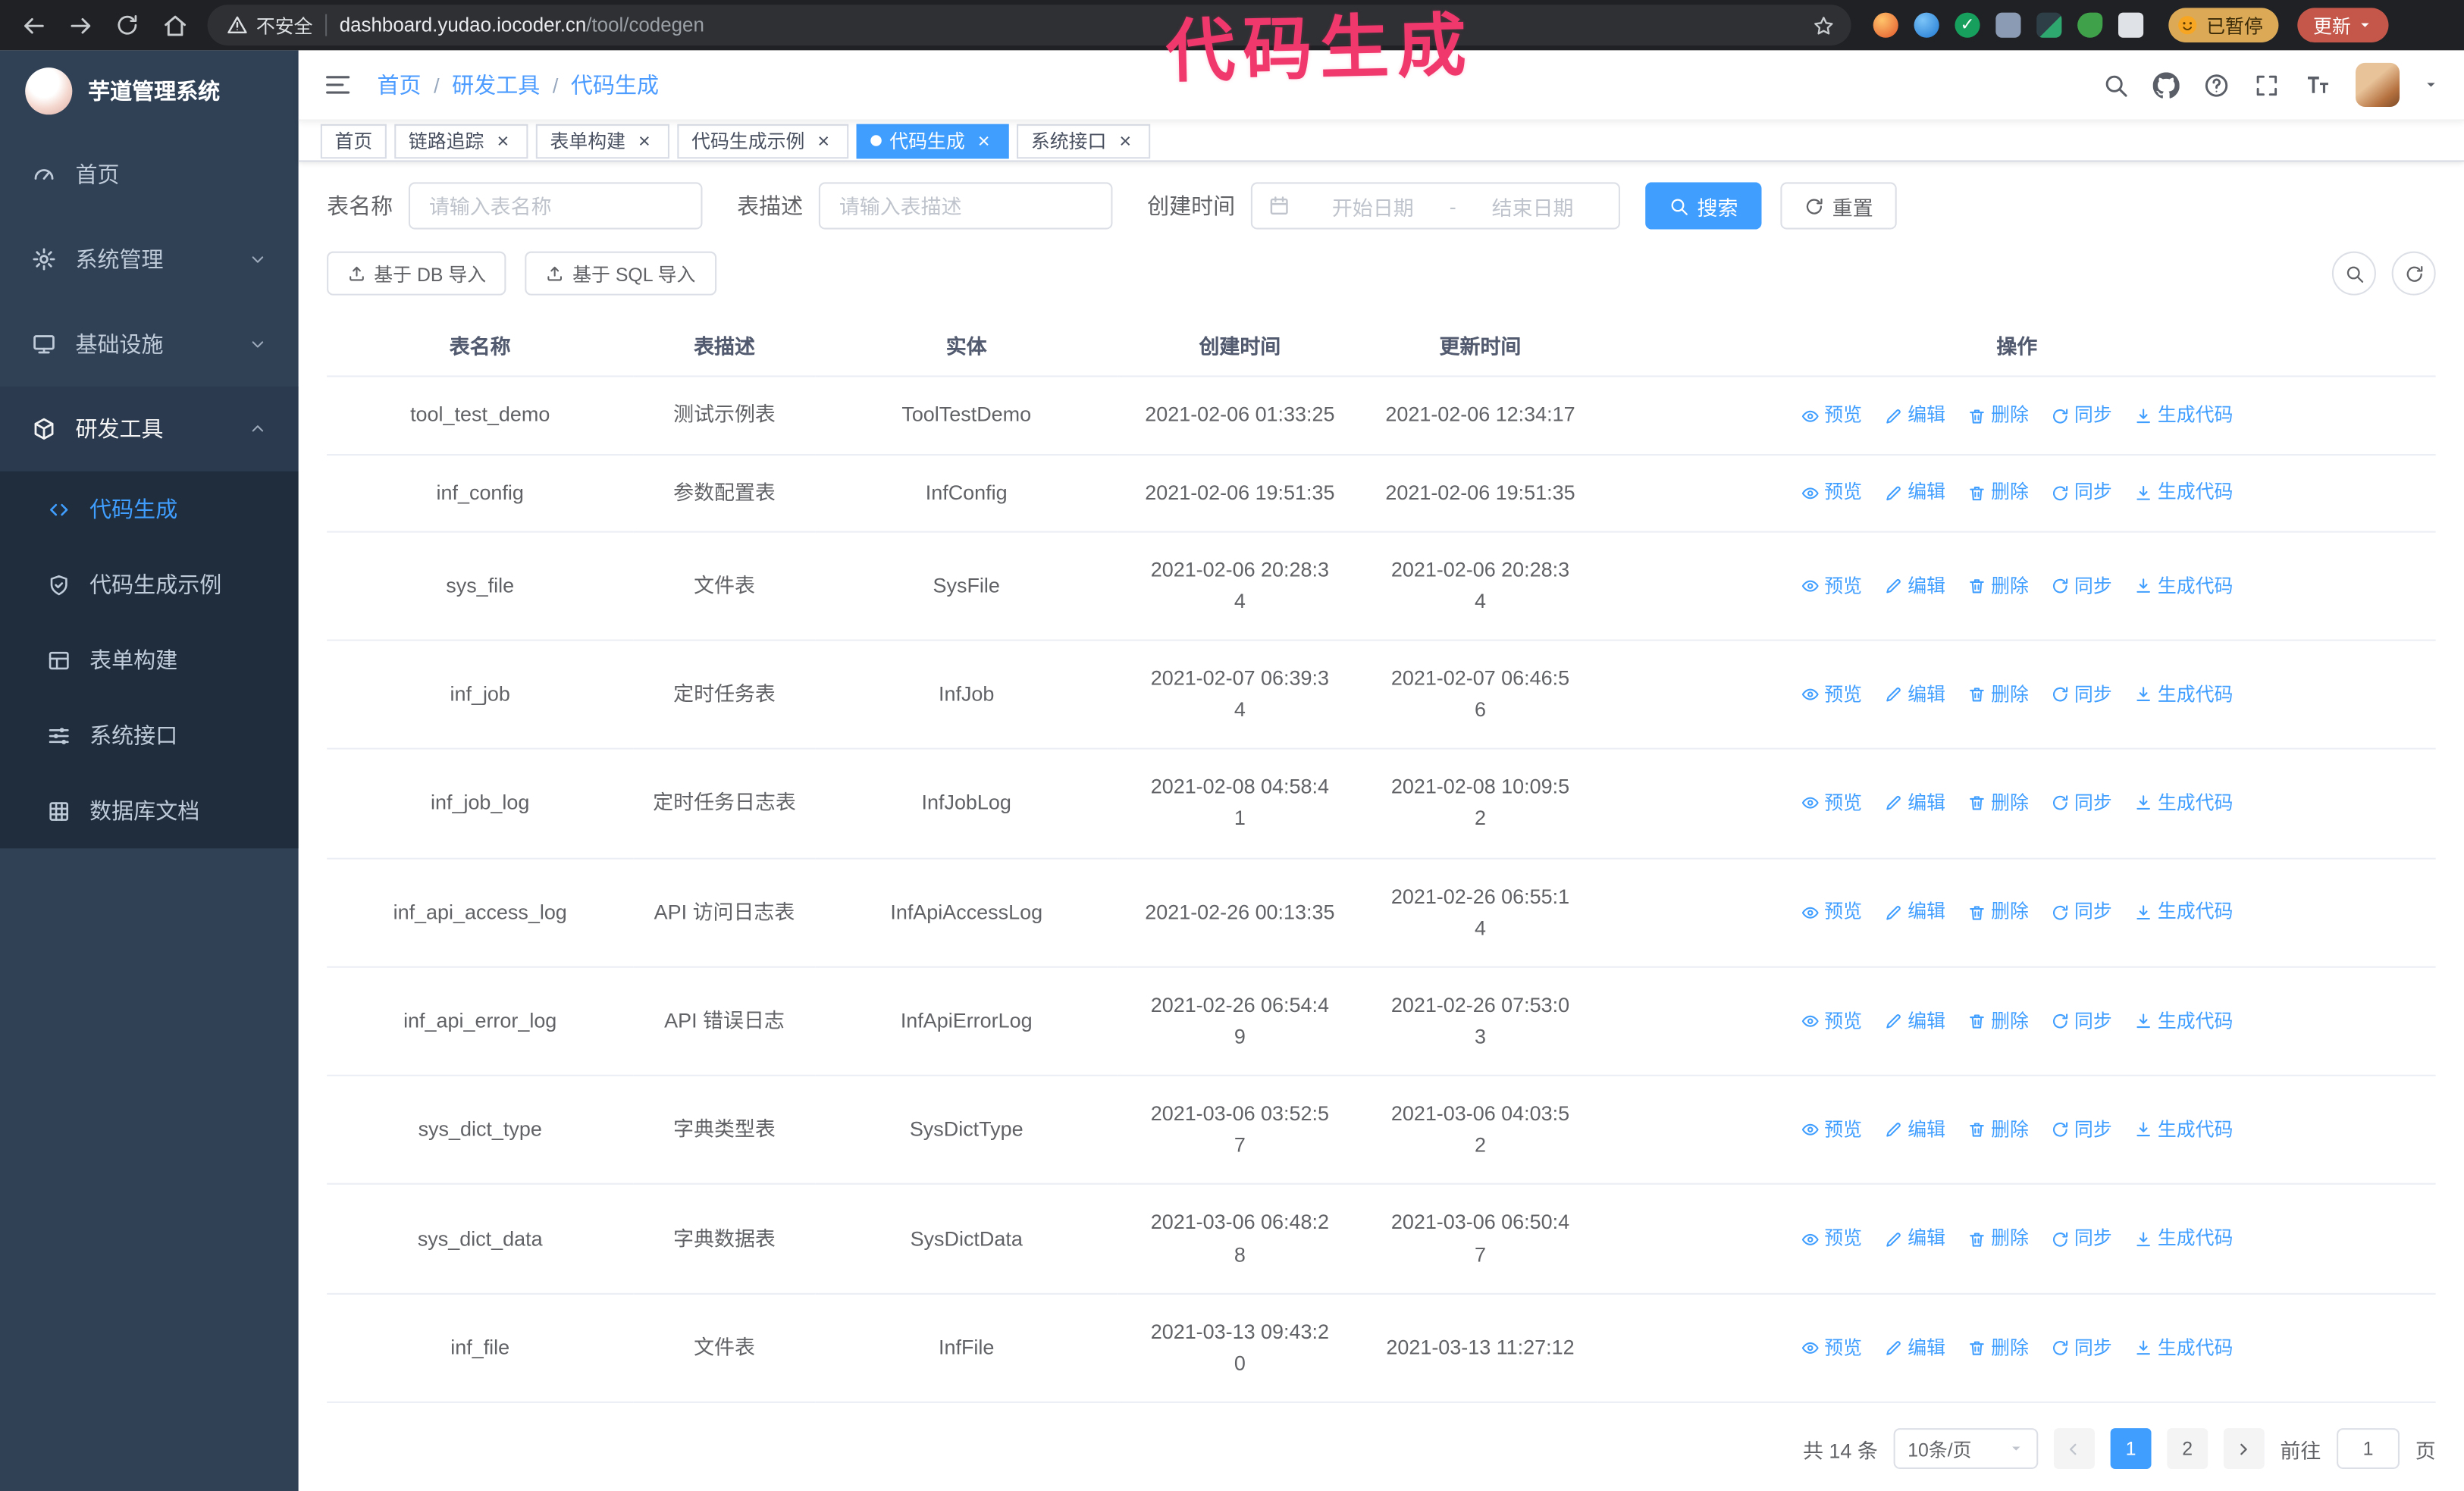 This screenshot has width=2464, height=1491. What do you see at coordinates (1886, 25) in the screenshot?
I see `fox-icon` at bounding box center [1886, 25].